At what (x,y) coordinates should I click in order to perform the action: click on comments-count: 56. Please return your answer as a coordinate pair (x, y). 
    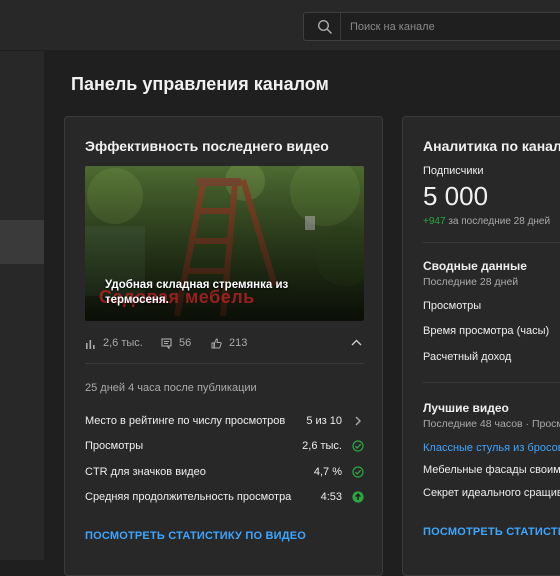
    Looking at the image, I should click on (185, 343).